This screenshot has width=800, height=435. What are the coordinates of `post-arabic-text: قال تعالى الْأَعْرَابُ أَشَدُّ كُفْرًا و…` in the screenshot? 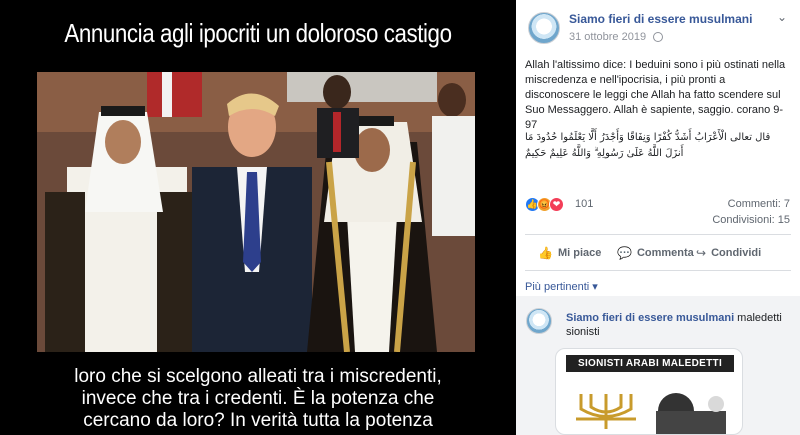 It's located at (648, 145).